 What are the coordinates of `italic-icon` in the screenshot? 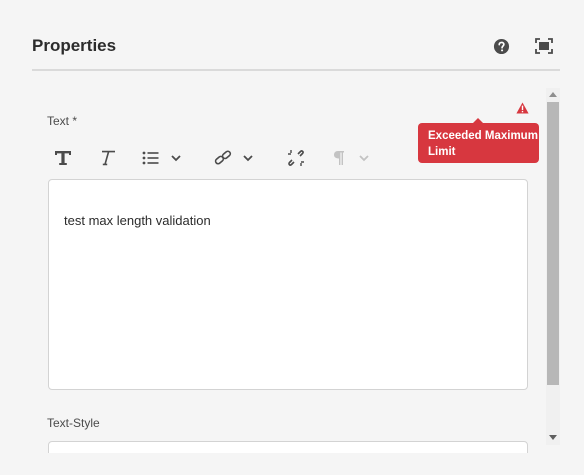 It's located at (108, 158).